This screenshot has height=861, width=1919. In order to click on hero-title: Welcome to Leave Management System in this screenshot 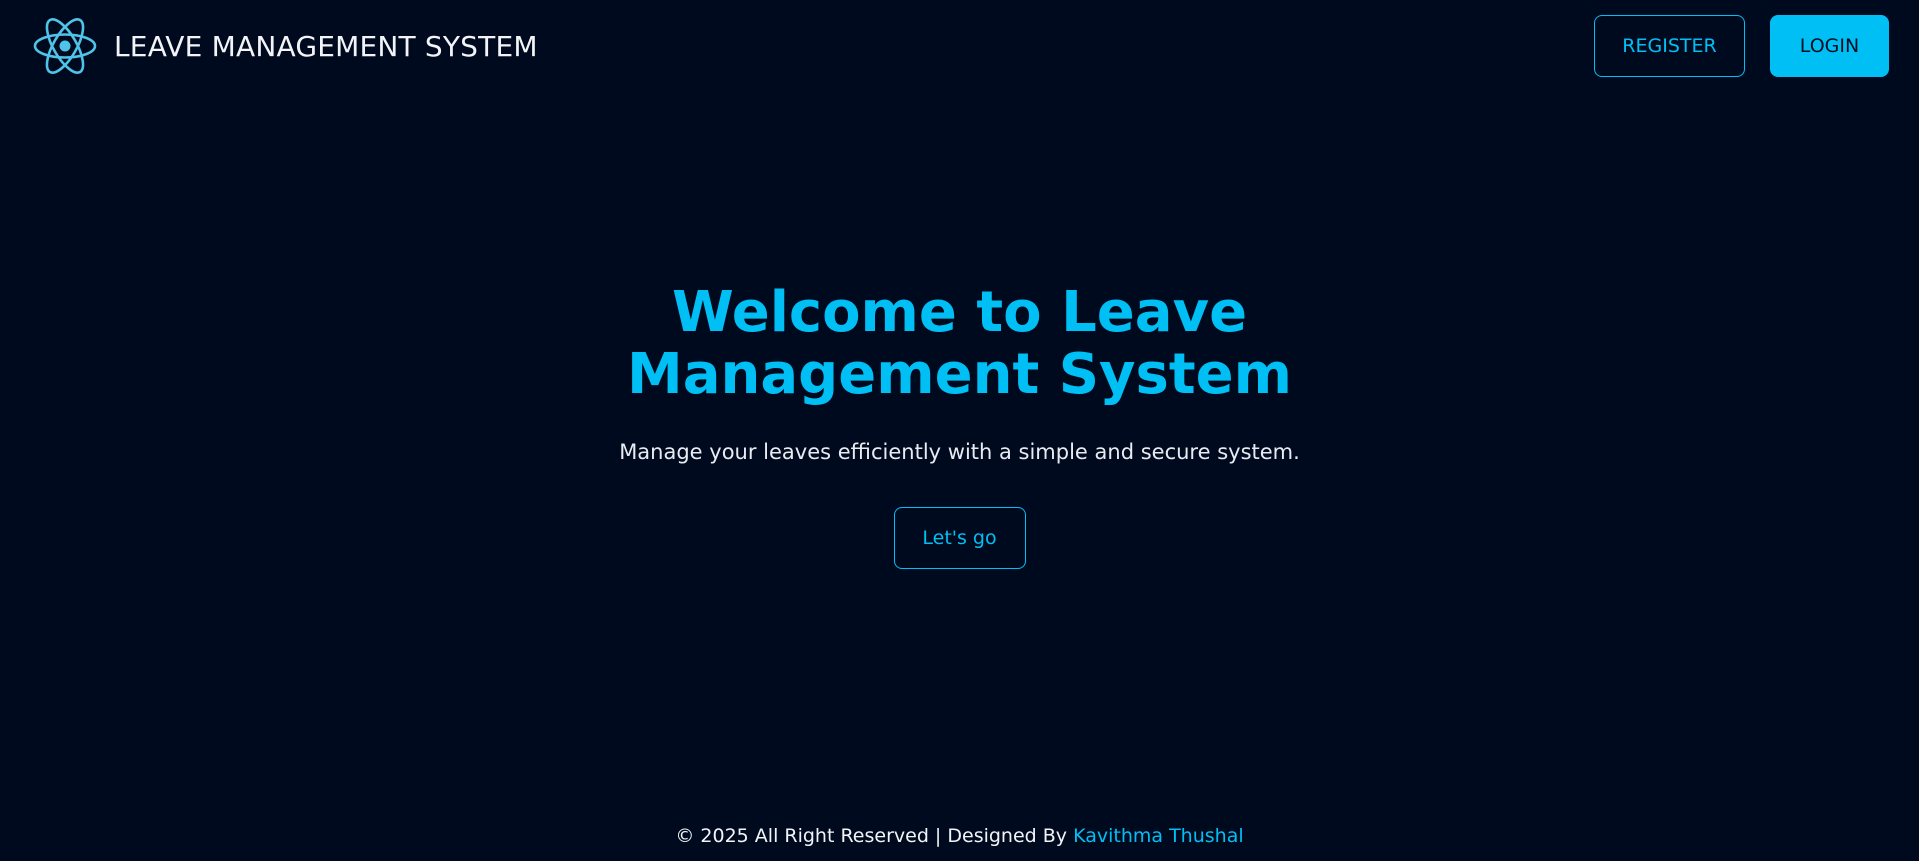, I will do `click(959, 343)`.